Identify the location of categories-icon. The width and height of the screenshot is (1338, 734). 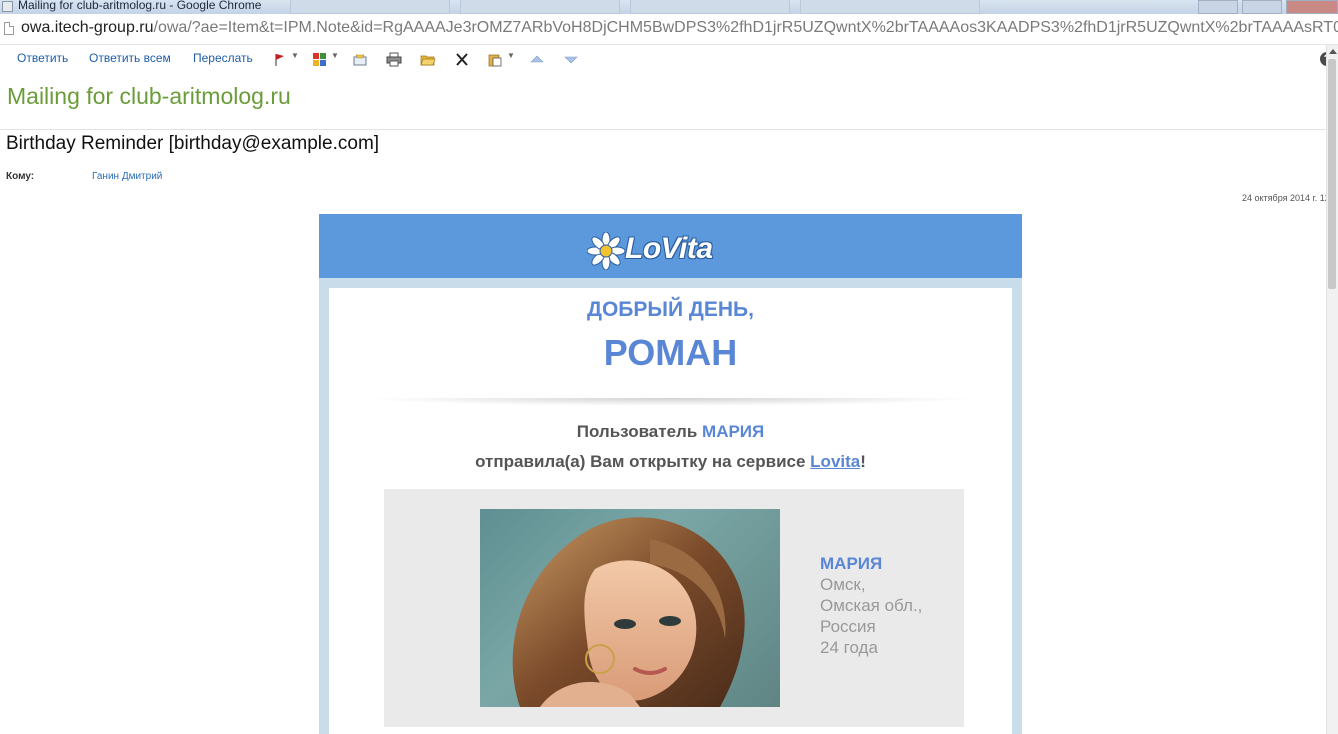
(320, 59).